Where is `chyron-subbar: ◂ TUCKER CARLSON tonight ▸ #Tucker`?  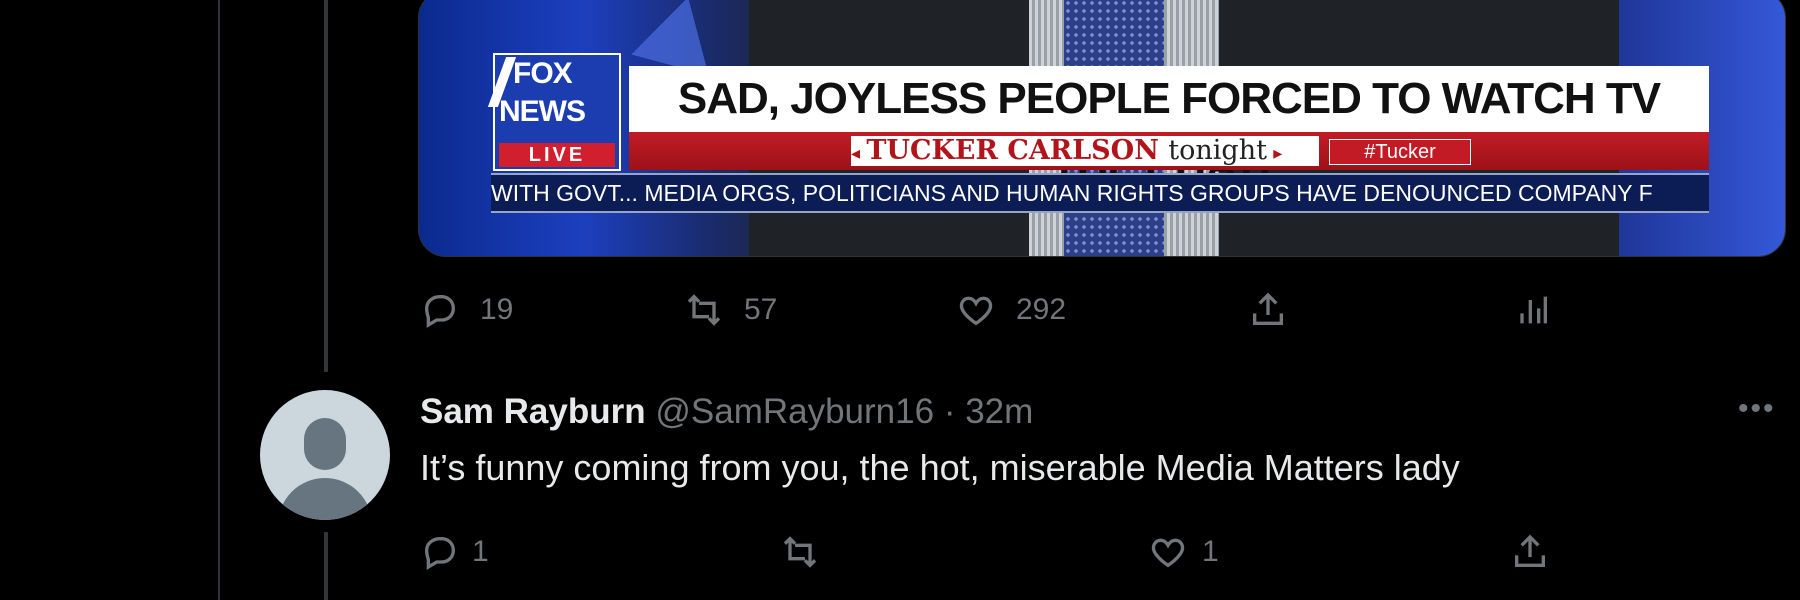 chyron-subbar: ◂ TUCKER CARLSON tonight ▸ #Tucker is located at coordinates (1169, 151).